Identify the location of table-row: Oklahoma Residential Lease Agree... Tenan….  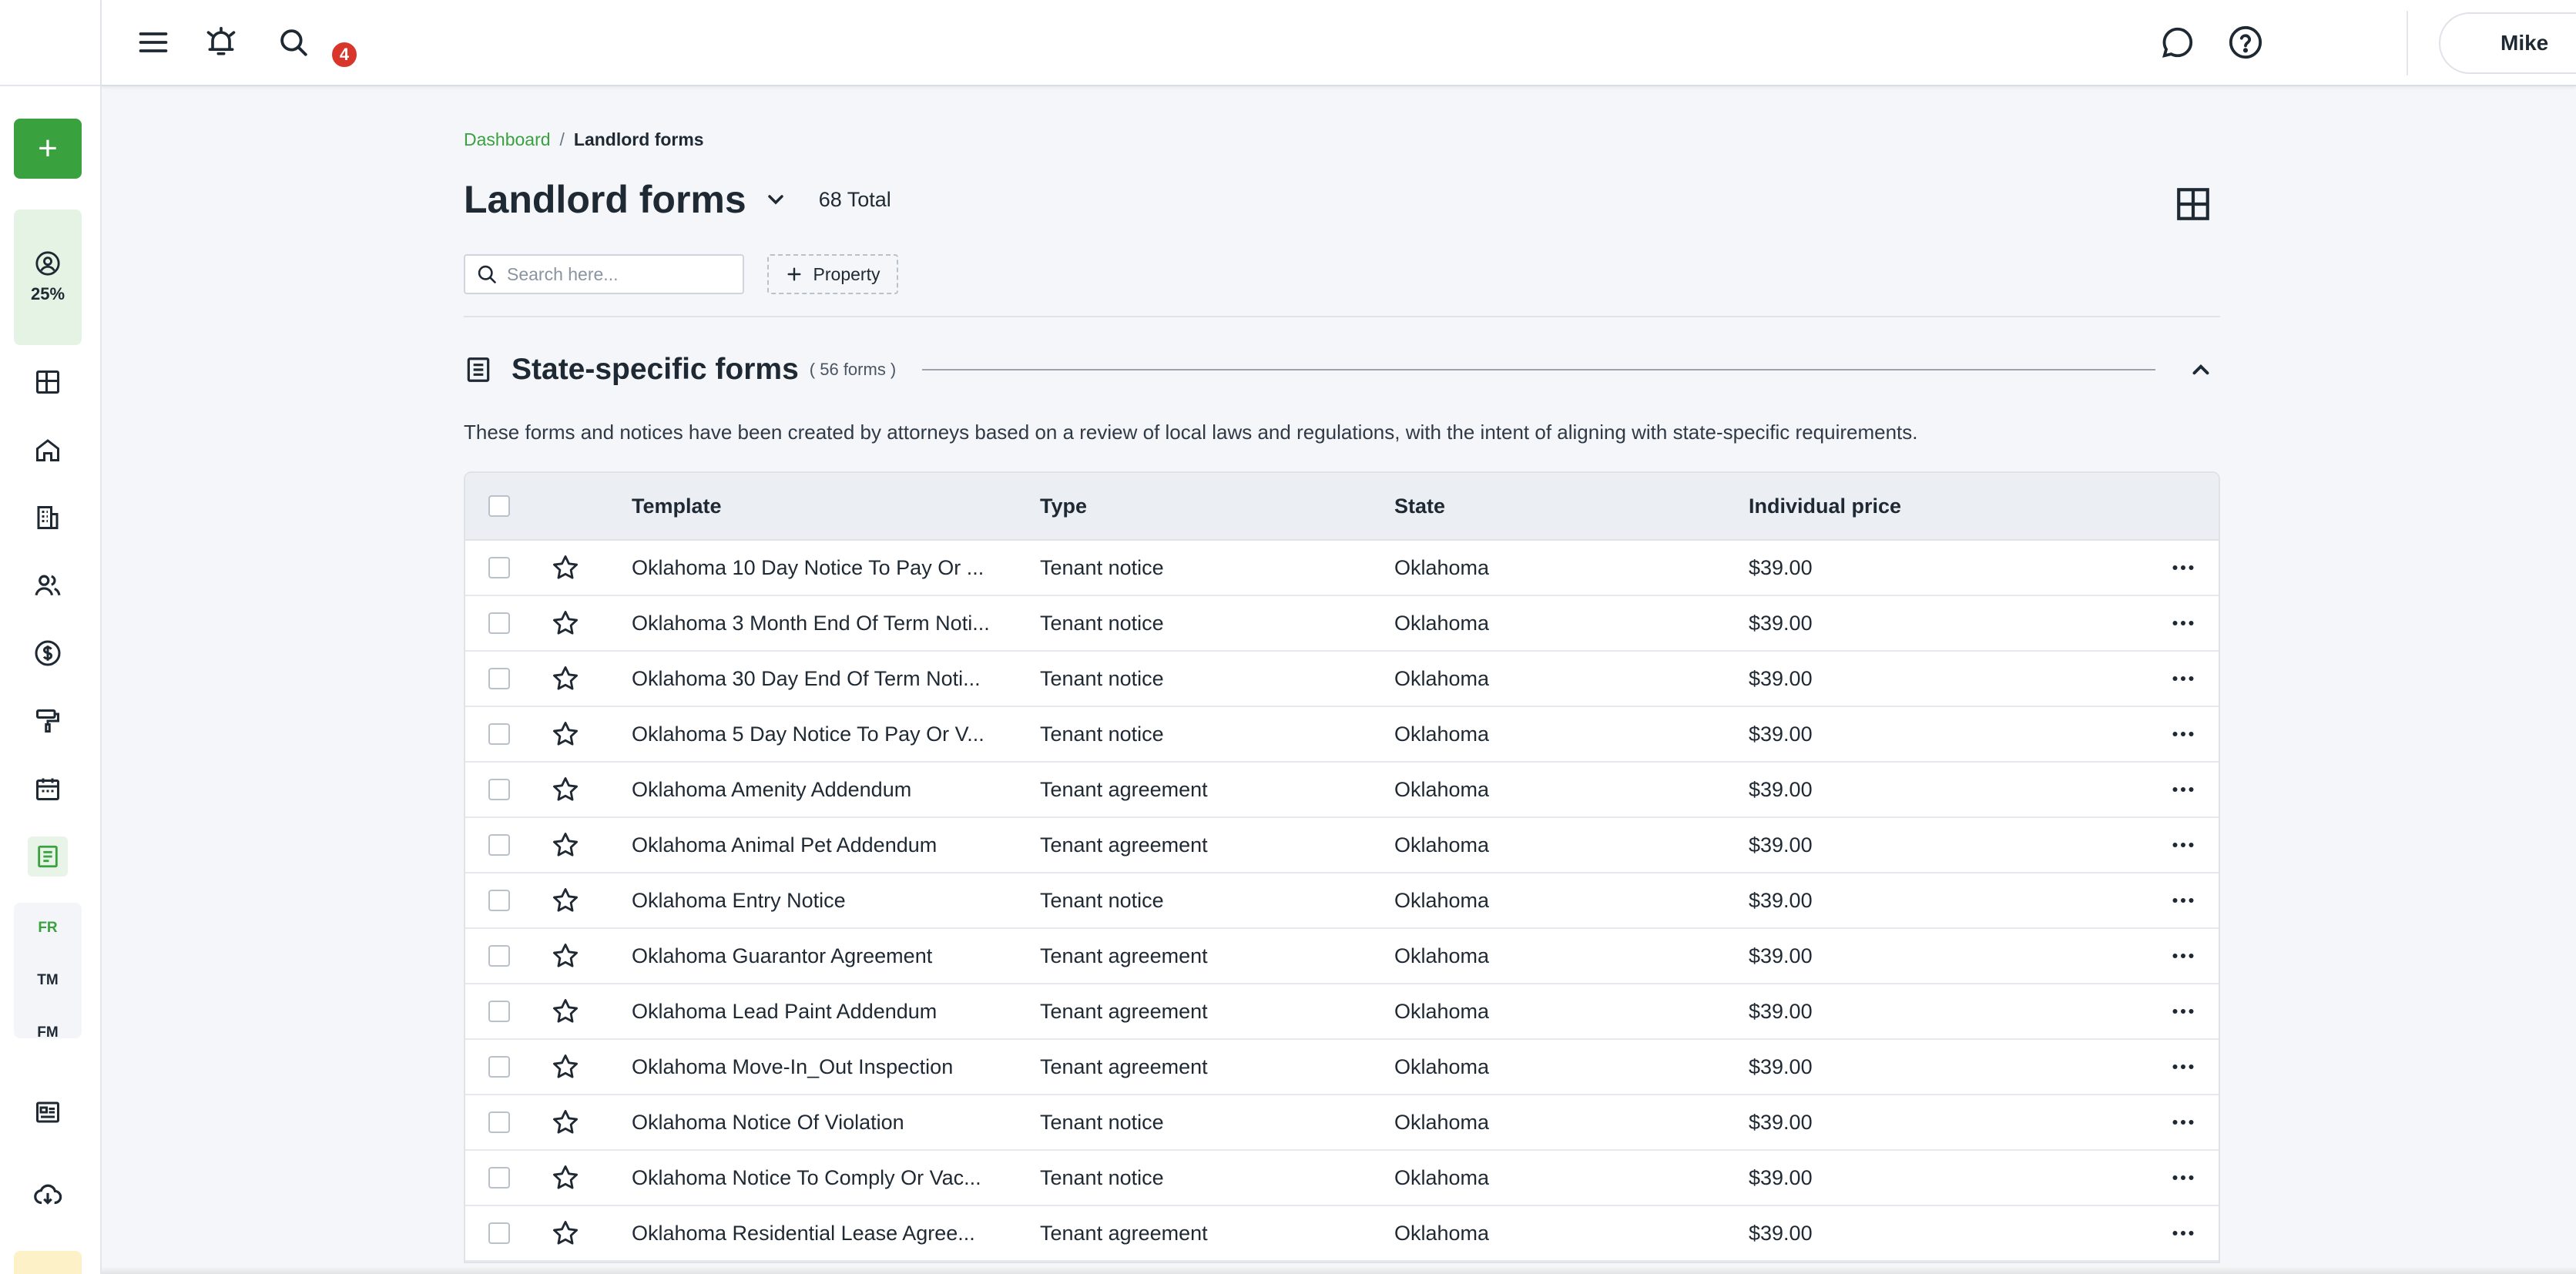
(1342, 1234).